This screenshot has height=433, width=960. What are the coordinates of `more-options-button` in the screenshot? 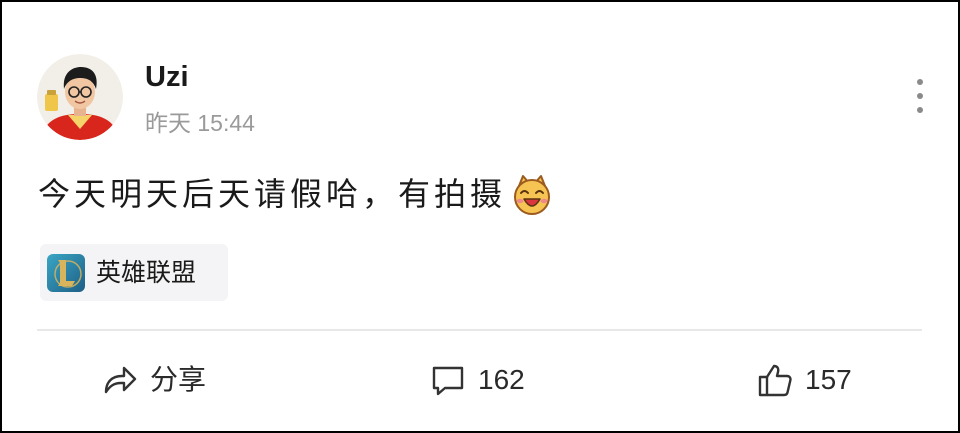 It's located at (920, 98).